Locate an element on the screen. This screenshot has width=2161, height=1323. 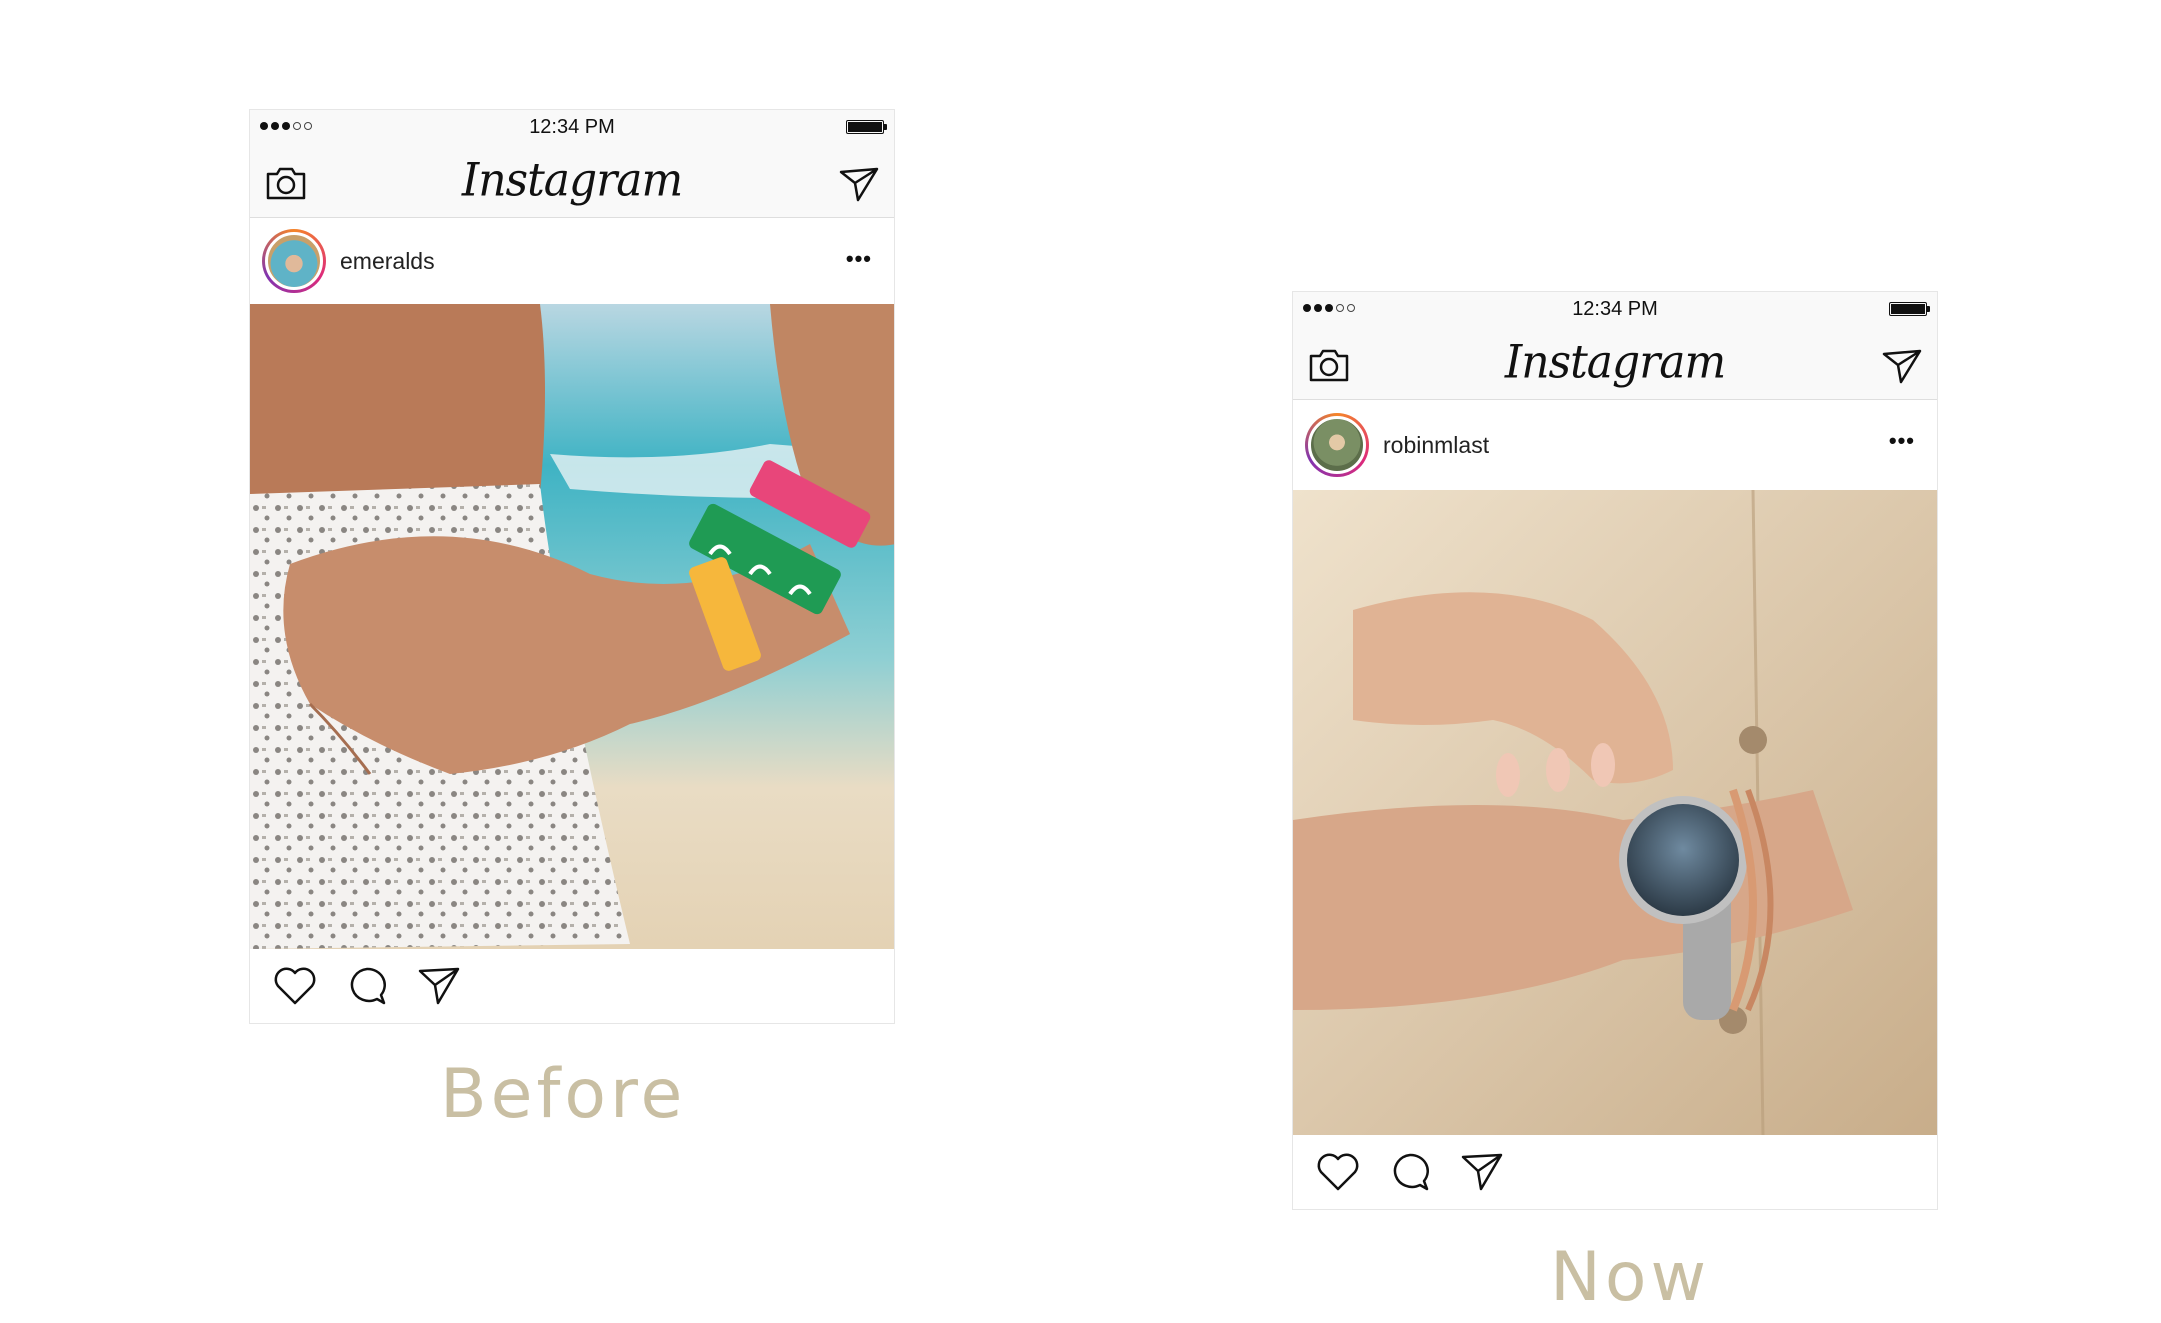
username: emeralds is located at coordinates (387, 261).